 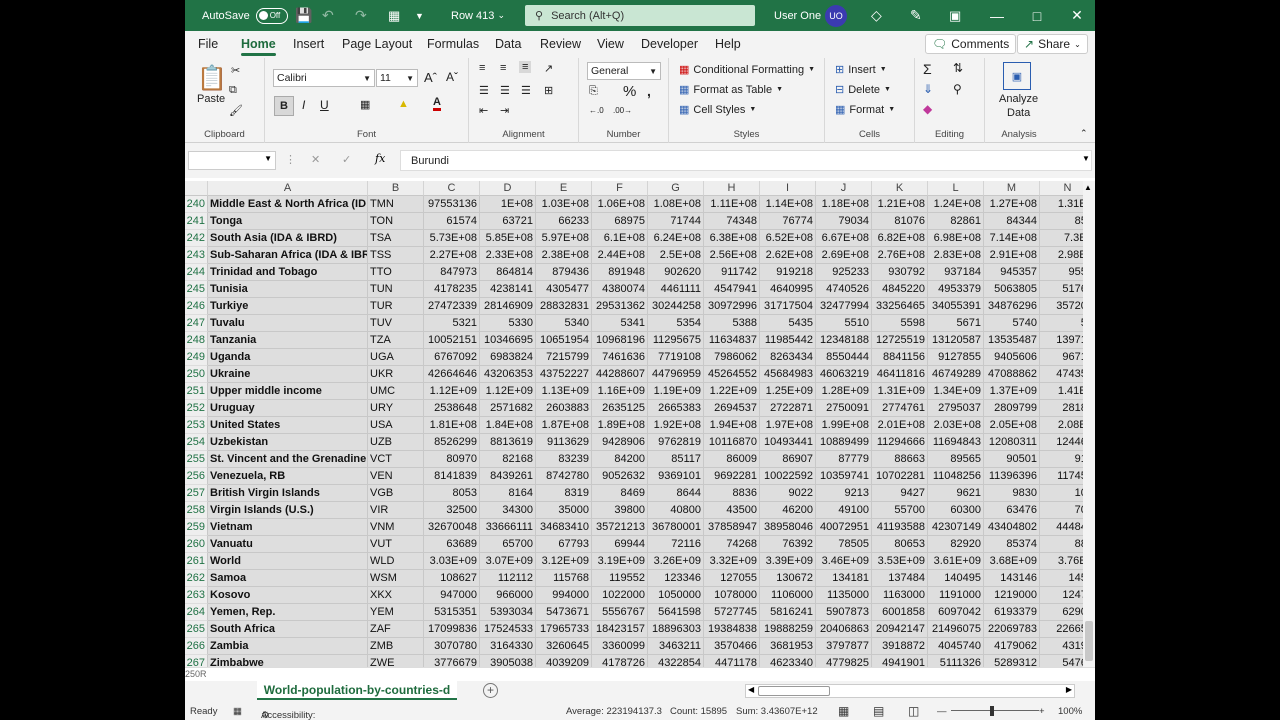 What do you see at coordinates (844, 459) in the screenshot?
I see `cell: 87779` at bounding box center [844, 459].